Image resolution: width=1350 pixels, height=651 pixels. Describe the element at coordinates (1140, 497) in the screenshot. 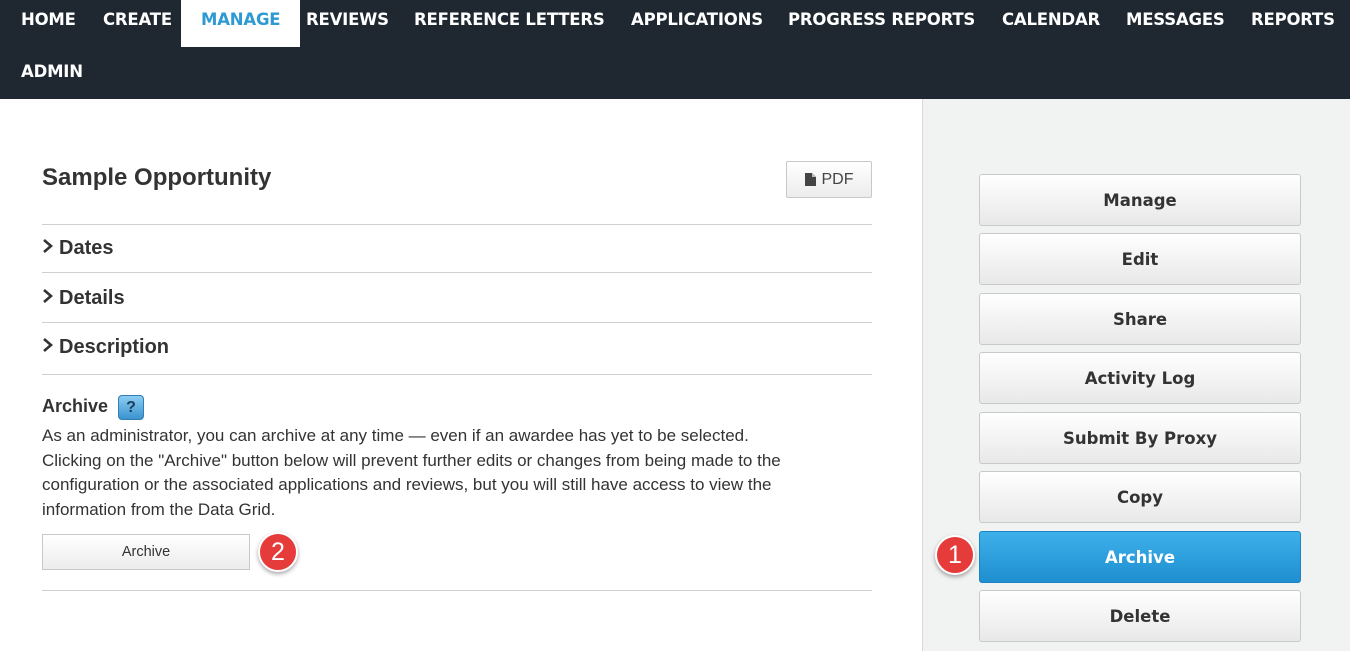

I see `copy-button: Copy` at that location.